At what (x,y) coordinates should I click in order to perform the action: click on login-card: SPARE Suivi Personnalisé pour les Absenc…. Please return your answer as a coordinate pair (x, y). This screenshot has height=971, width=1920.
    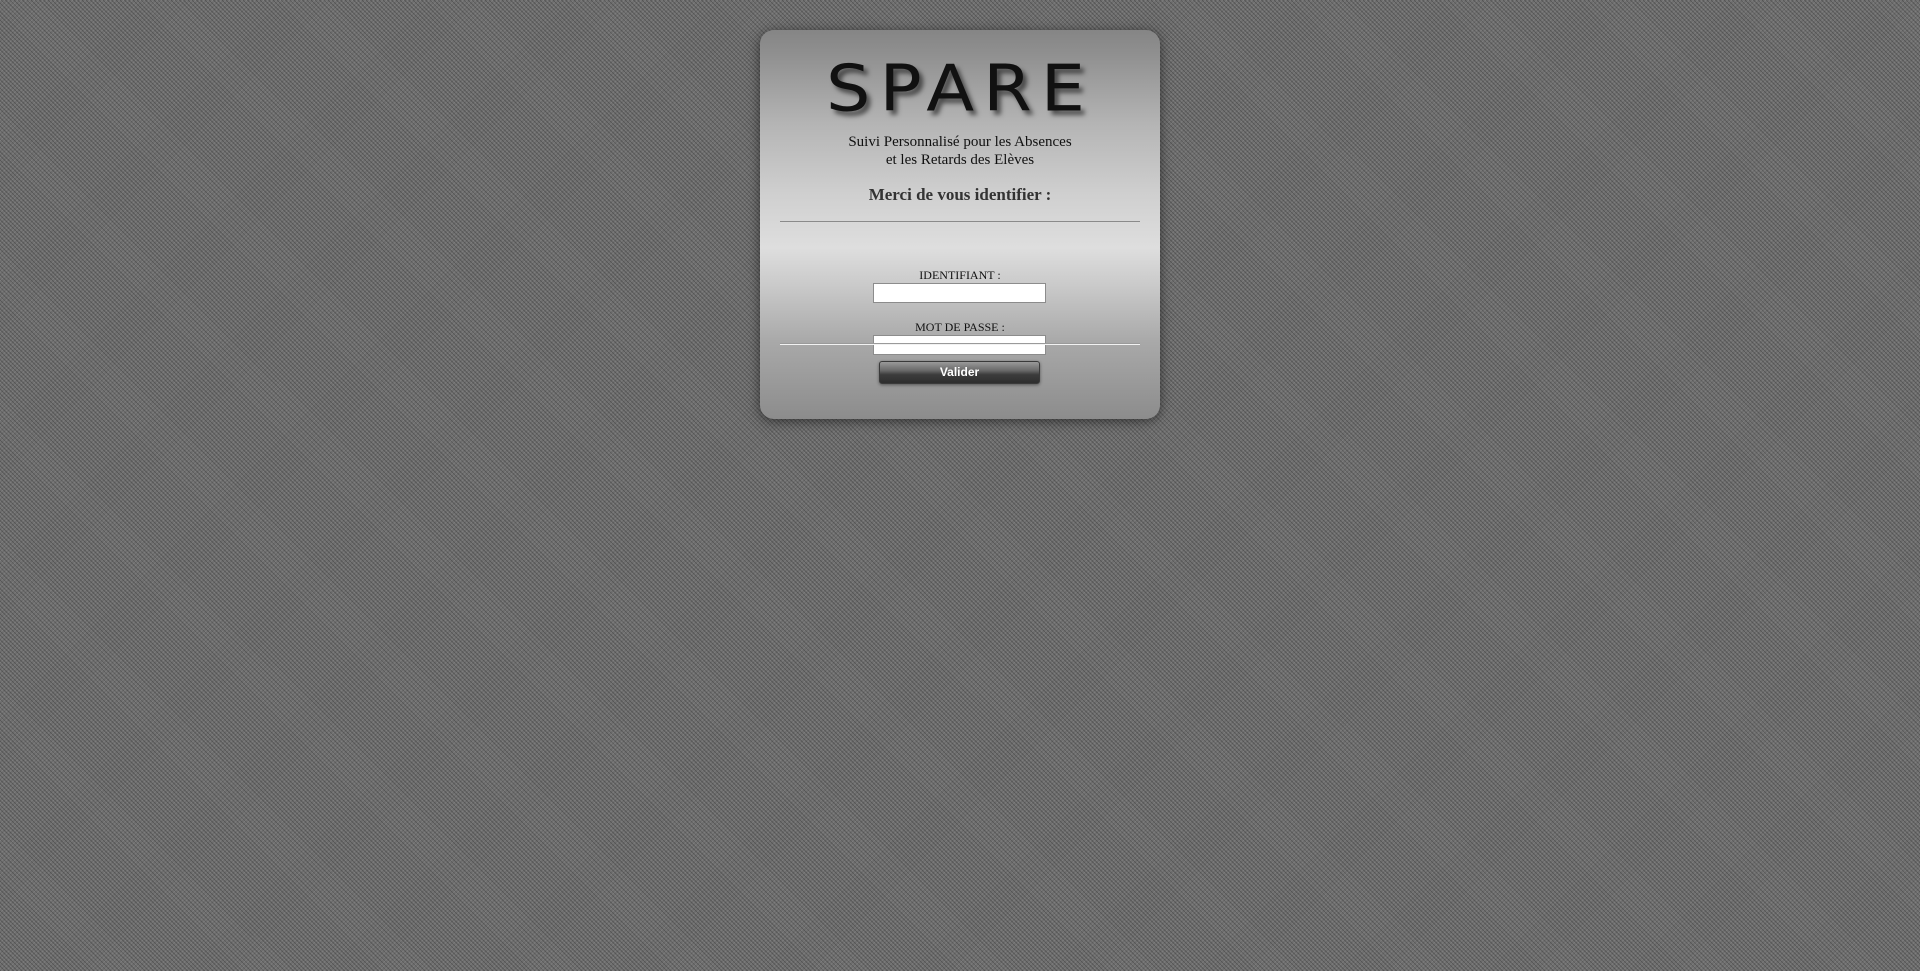
    Looking at the image, I should click on (960, 224).